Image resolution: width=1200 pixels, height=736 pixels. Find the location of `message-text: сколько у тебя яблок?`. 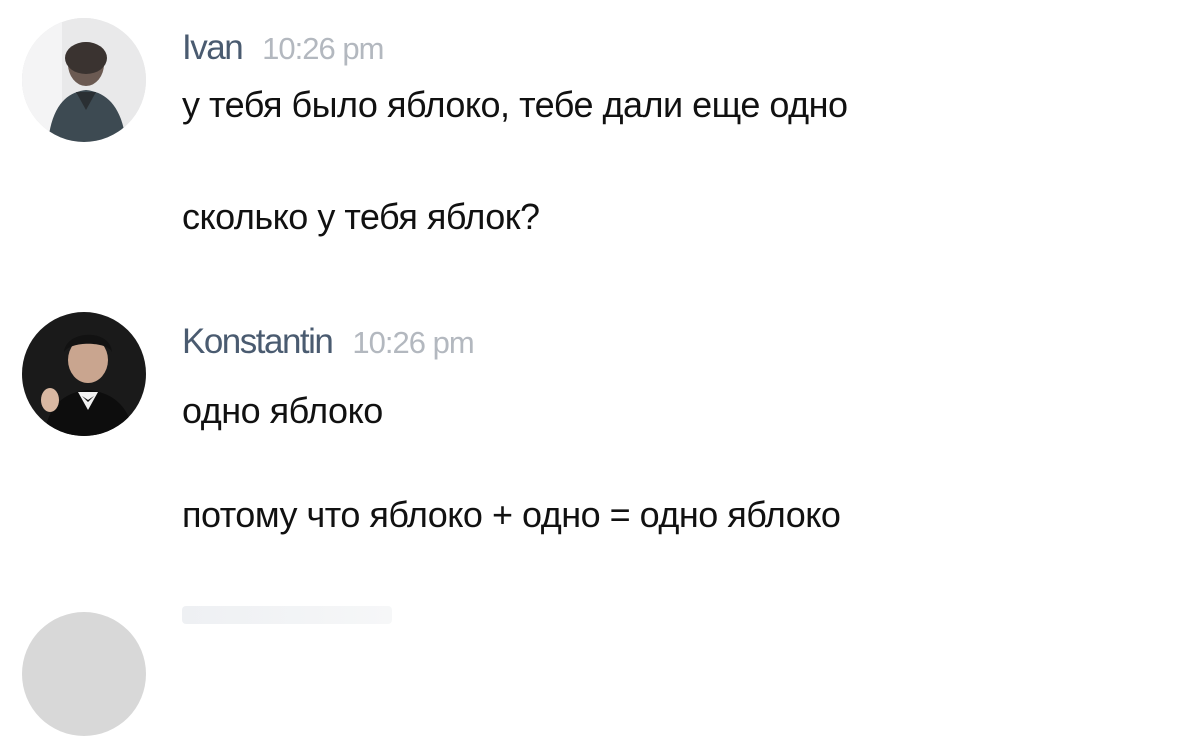

message-text: сколько у тебя яблок? is located at coordinates (361, 216).